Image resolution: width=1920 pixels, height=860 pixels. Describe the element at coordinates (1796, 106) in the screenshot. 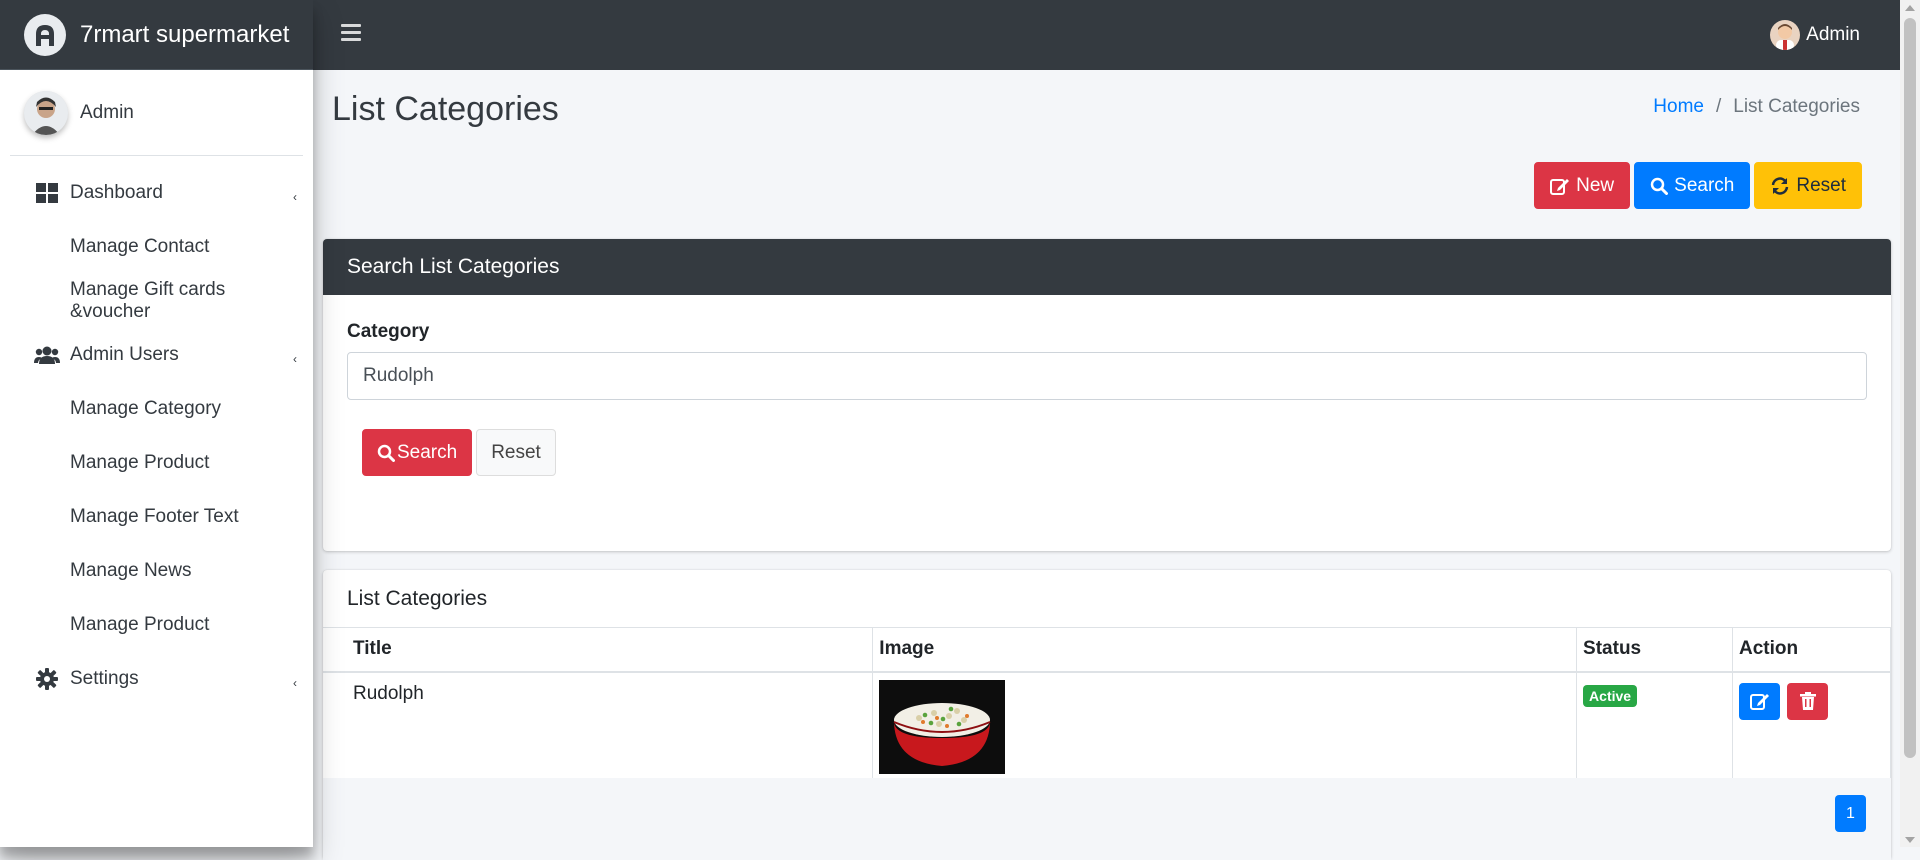

I see `breadcrumb-current: List Categories` at that location.